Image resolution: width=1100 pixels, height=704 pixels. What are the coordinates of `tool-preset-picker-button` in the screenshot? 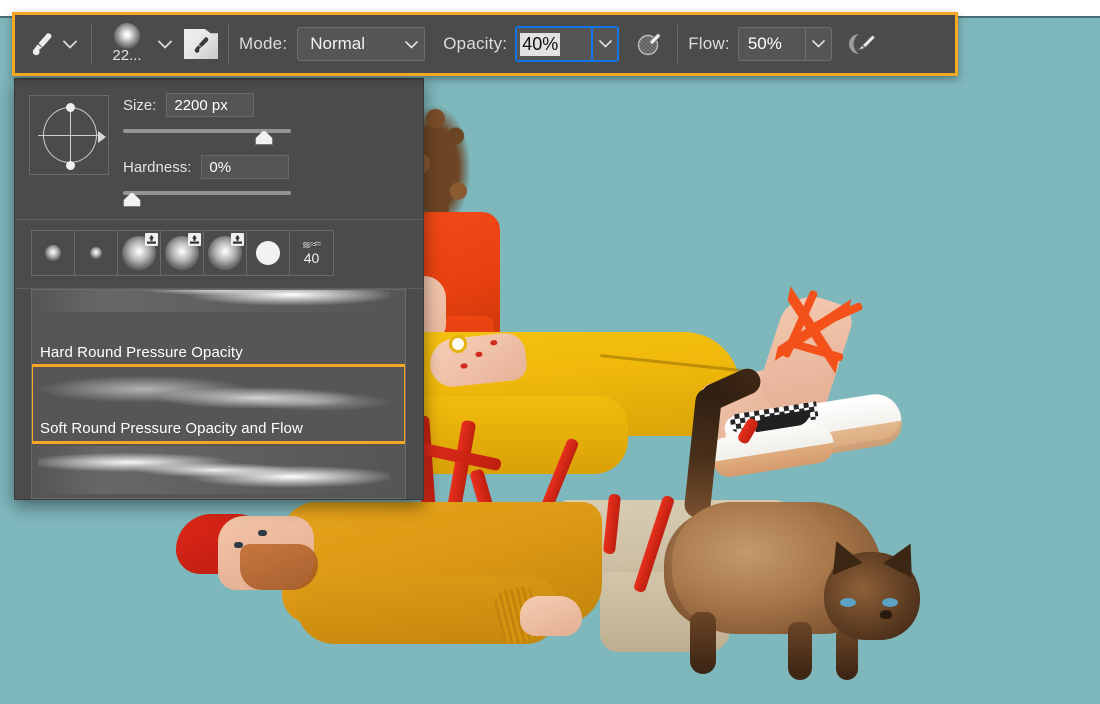 It's located at (201, 44).